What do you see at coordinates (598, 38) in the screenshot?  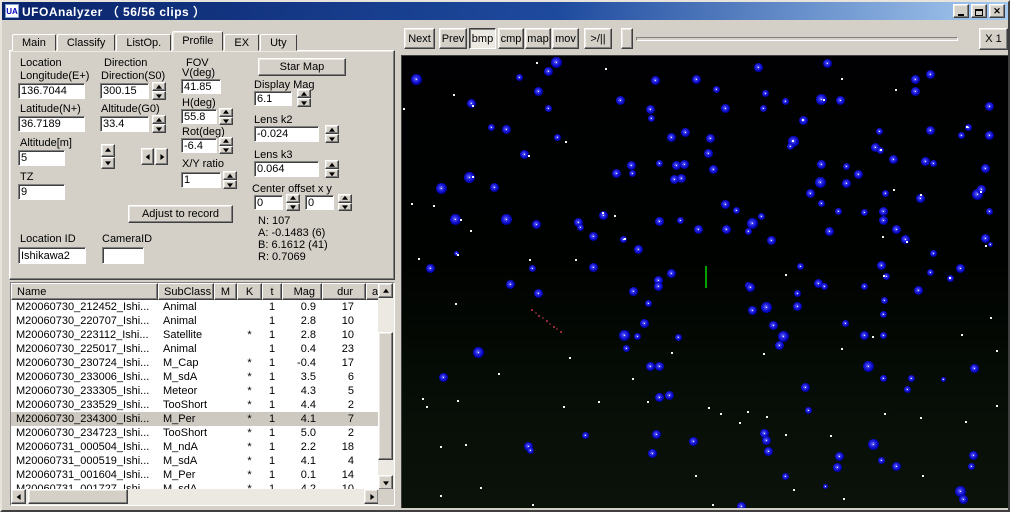 I see `play-pause-button: >/||` at bounding box center [598, 38].